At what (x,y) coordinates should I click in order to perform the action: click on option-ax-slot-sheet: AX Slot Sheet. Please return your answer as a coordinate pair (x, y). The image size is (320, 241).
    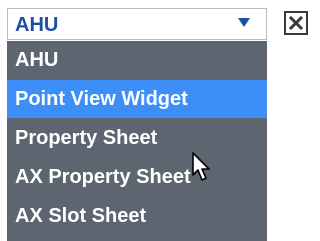
    Looking at the image, I should click on (137, 216).